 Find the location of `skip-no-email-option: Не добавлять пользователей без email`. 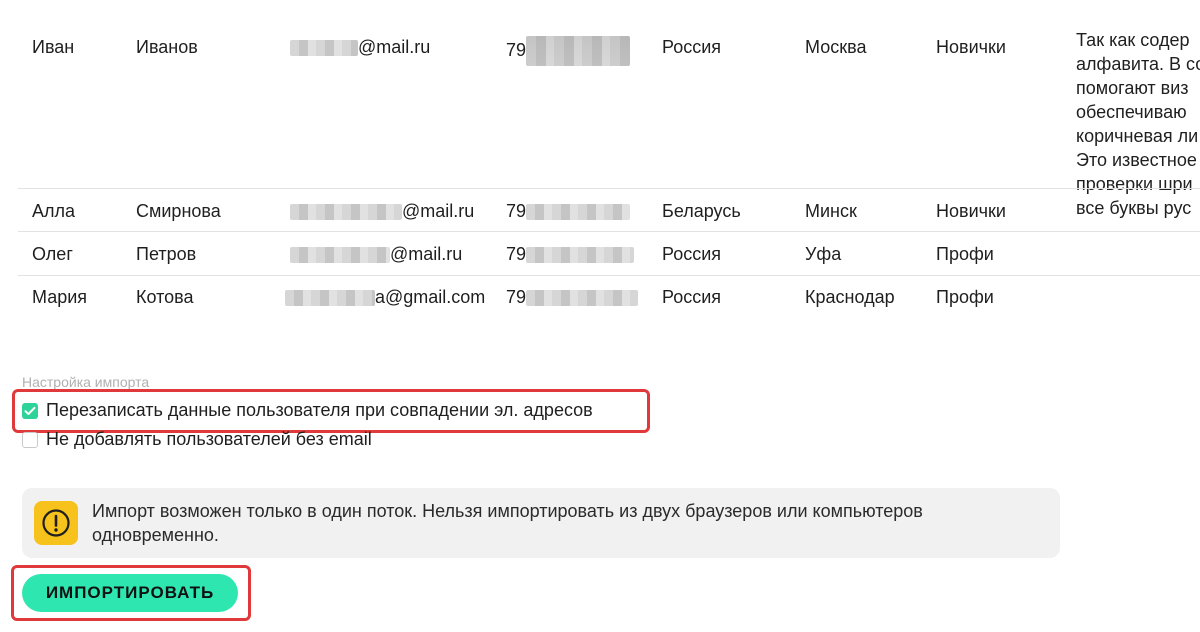

skip-no-email-option: Не добавлять пользователей без email is located at coordinates (197, 439).